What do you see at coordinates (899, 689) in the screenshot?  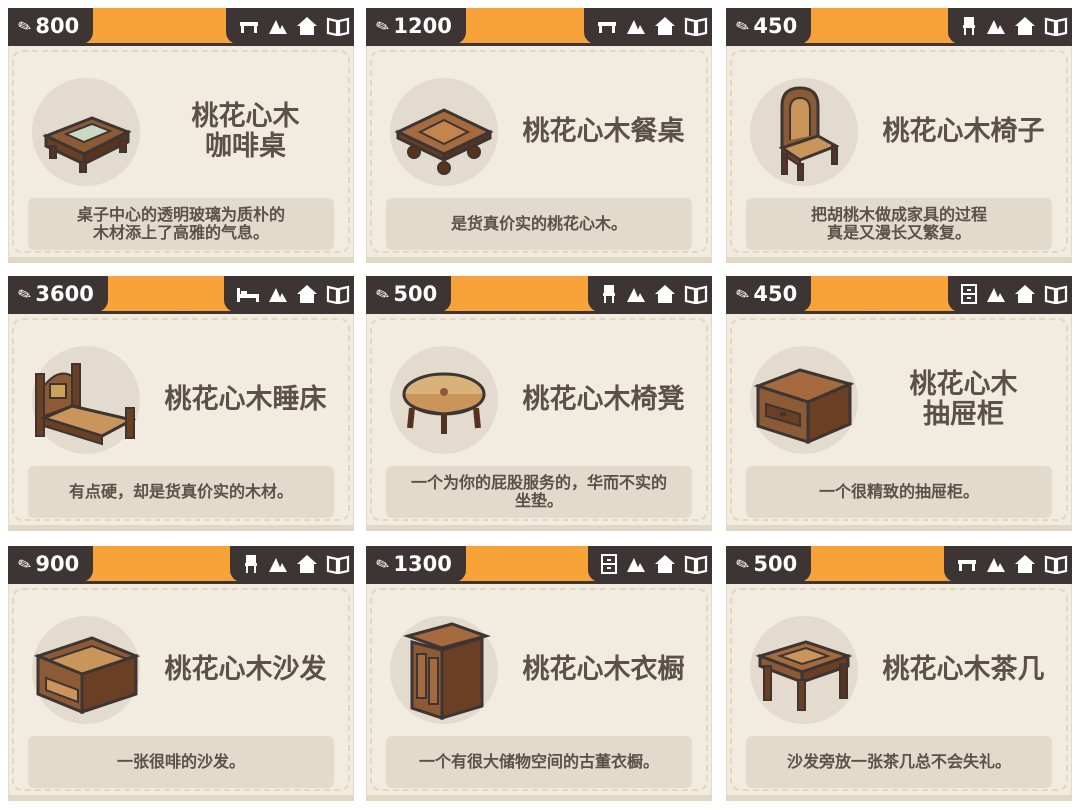 I see `card-panel: 桃花心木茶几 沙发旁放一张茶几总不会失礼。` at bounding box center [899, 689].